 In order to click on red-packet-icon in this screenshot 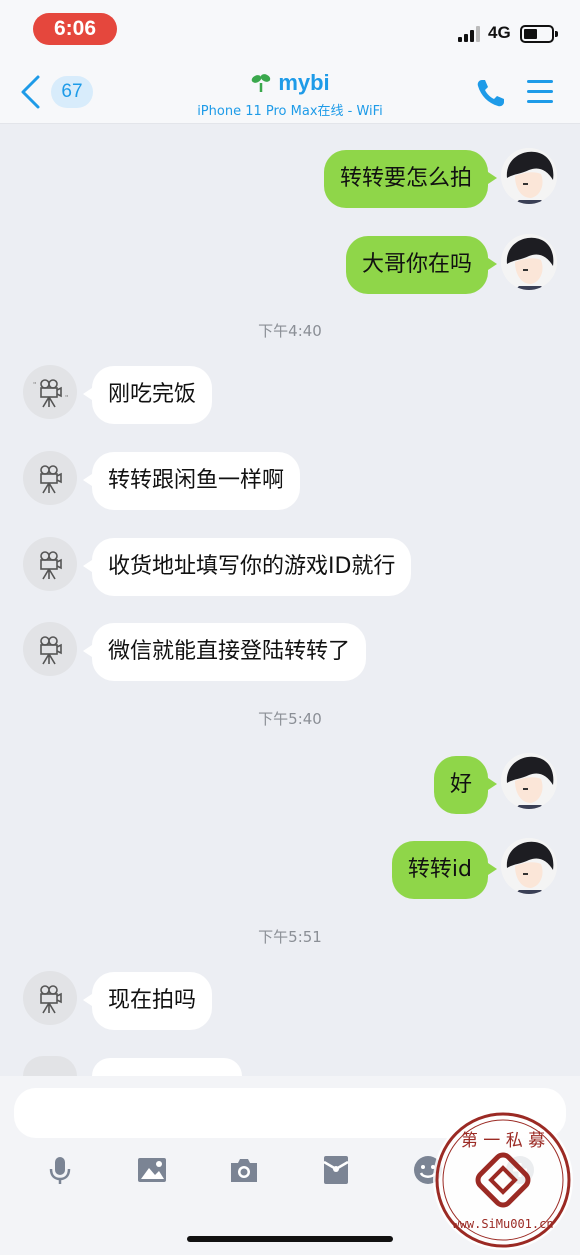, I will do `click(336, 1170)`.